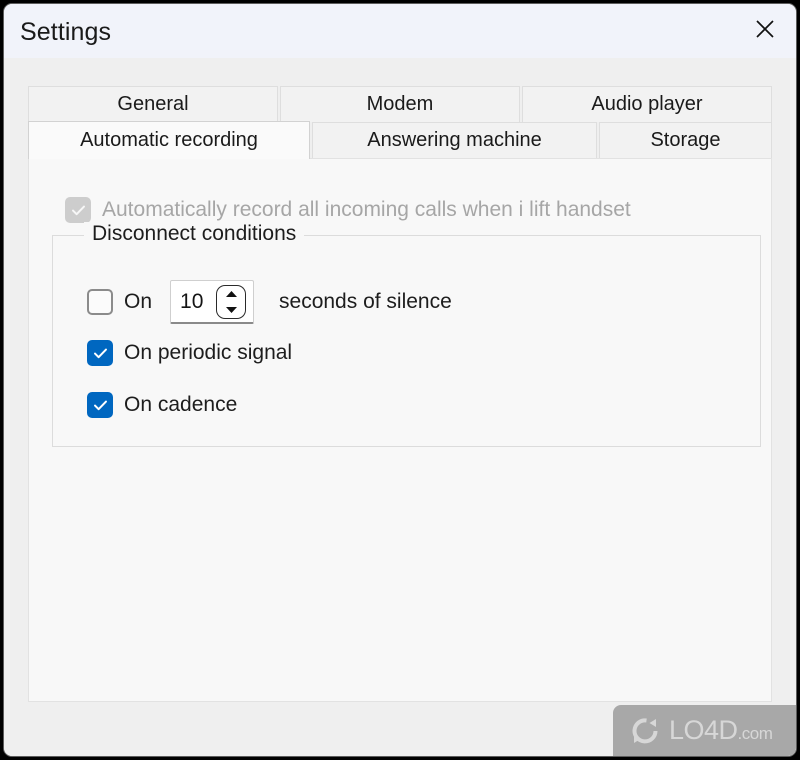  I want to click on cadence-checkbox, so click(100, 405).